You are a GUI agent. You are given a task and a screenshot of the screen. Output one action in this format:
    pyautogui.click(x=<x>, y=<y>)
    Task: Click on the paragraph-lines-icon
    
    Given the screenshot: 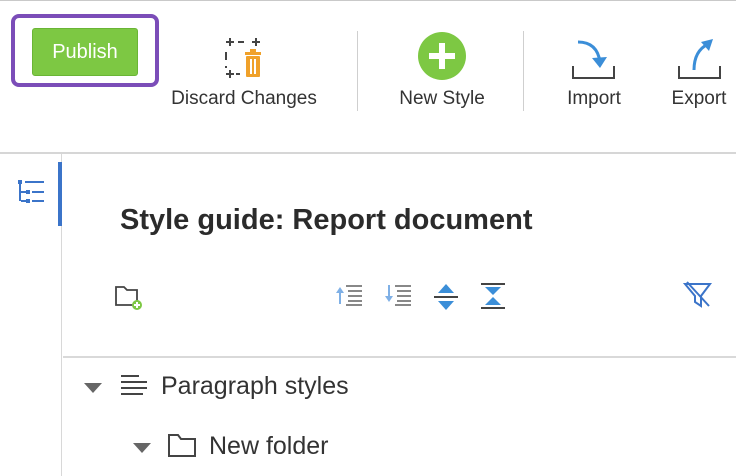 What is the action you would take?
    pyautogui.click(x=134, y=385)
    